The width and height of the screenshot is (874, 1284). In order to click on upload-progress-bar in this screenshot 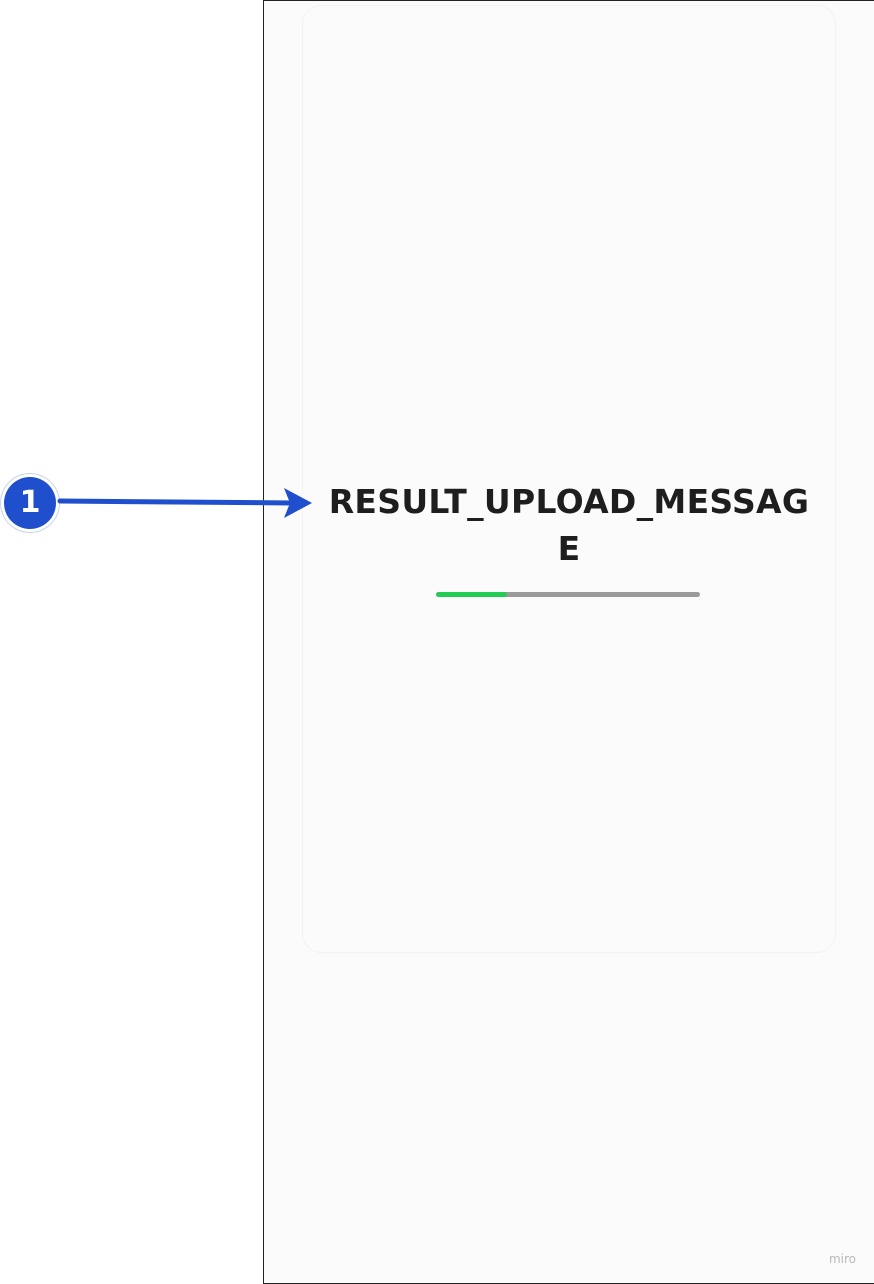, I will do `click(568, 594)`.